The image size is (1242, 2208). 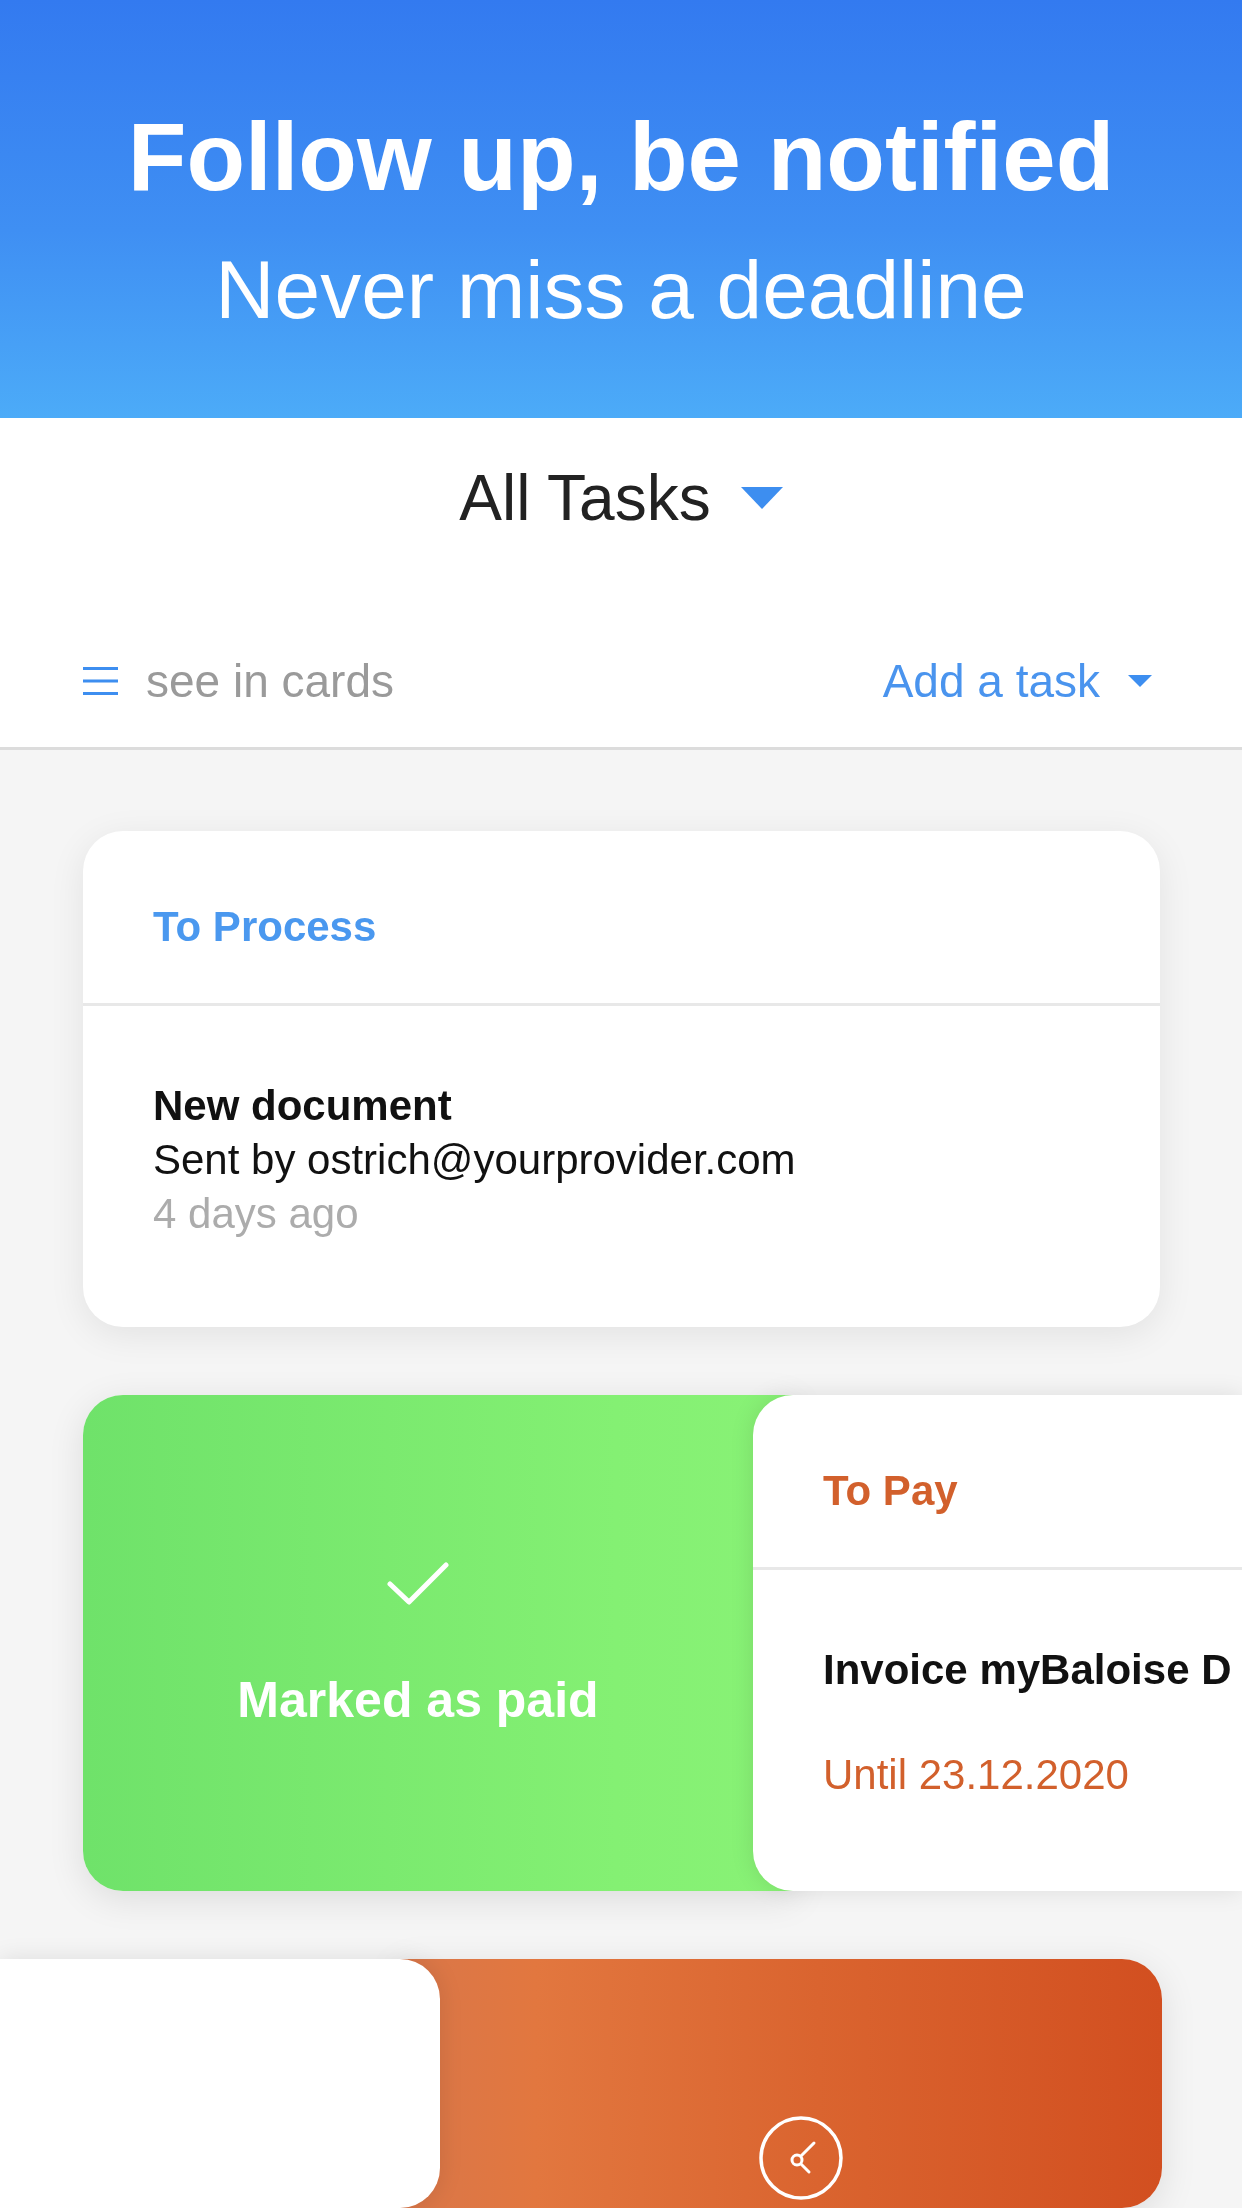 I want to click on task-title: Invoice myBaloise D, so click(x=1027, y=1670).